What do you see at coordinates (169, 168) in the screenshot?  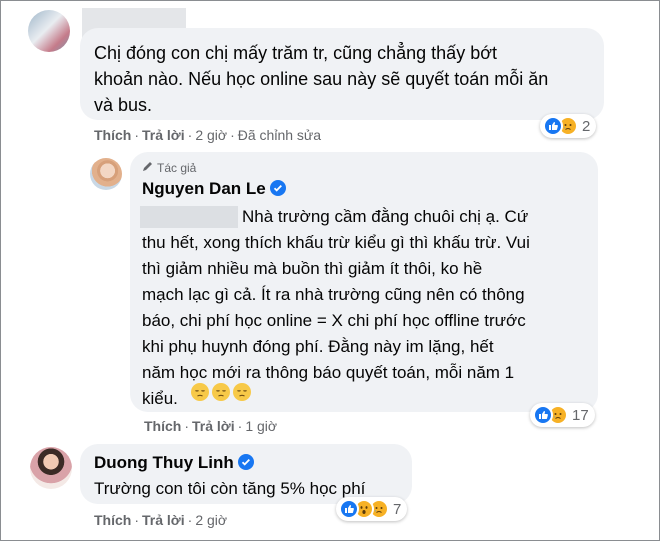 I see `author-badge: Tác giả` at bounding box center [169, 168].